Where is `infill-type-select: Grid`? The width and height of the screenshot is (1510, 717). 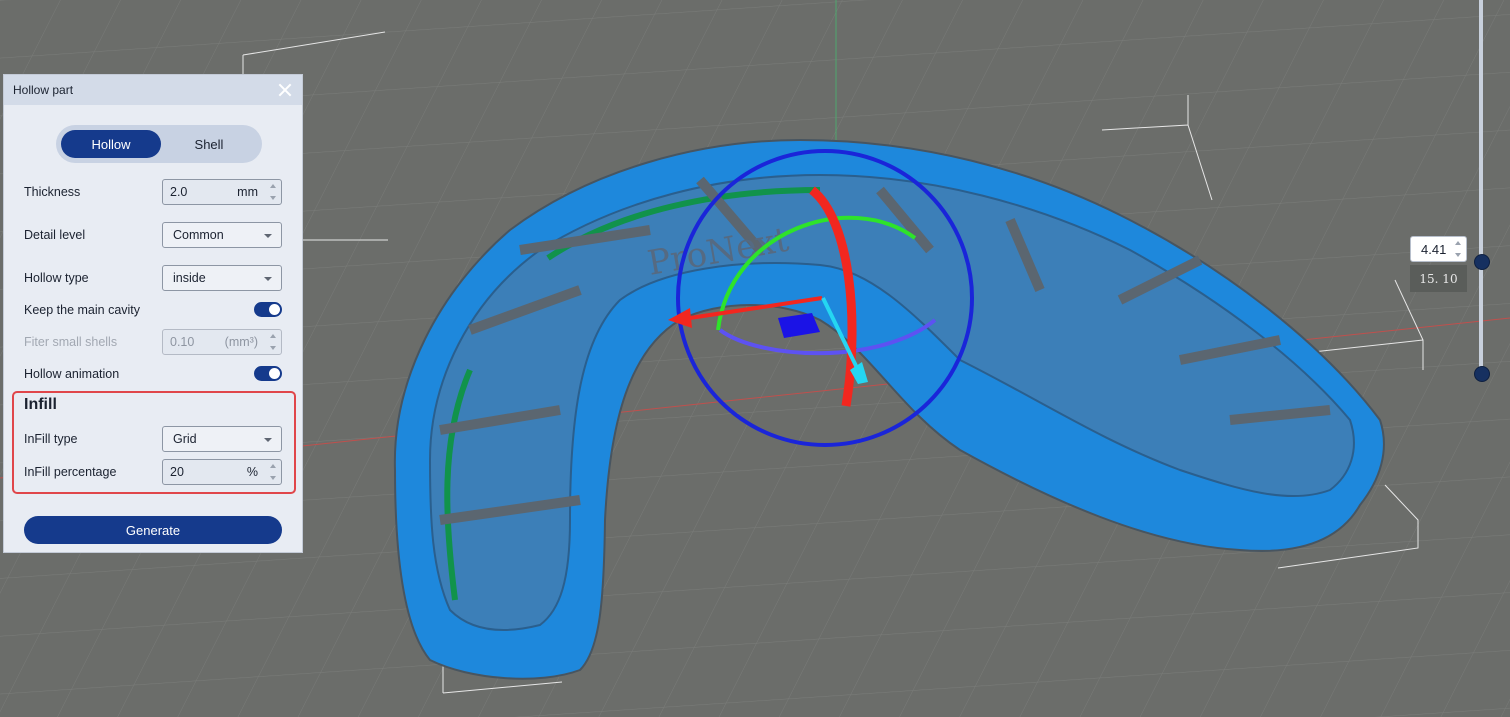 infill-type-select: Grid is located at coordinates (222, 439).